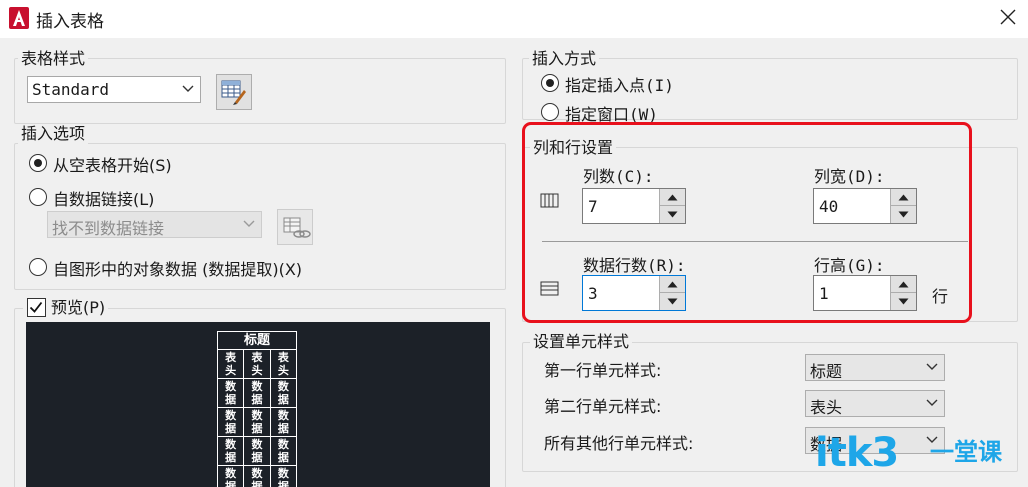 Image resolution: width=1028 pixels, height=487 pixels. Describe the element at coordinates (603, 370) in the screenshot. I see `first-row-style-label: 第一行单元样式:` at that location.